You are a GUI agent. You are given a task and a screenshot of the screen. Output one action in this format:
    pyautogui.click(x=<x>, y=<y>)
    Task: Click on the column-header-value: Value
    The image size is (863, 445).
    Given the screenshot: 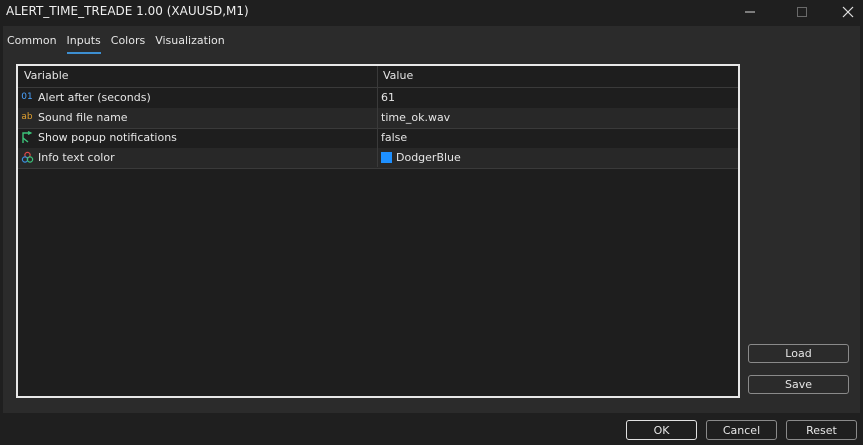 What is the action you would take?
    pyautogui.click(x=398, y=75)
    